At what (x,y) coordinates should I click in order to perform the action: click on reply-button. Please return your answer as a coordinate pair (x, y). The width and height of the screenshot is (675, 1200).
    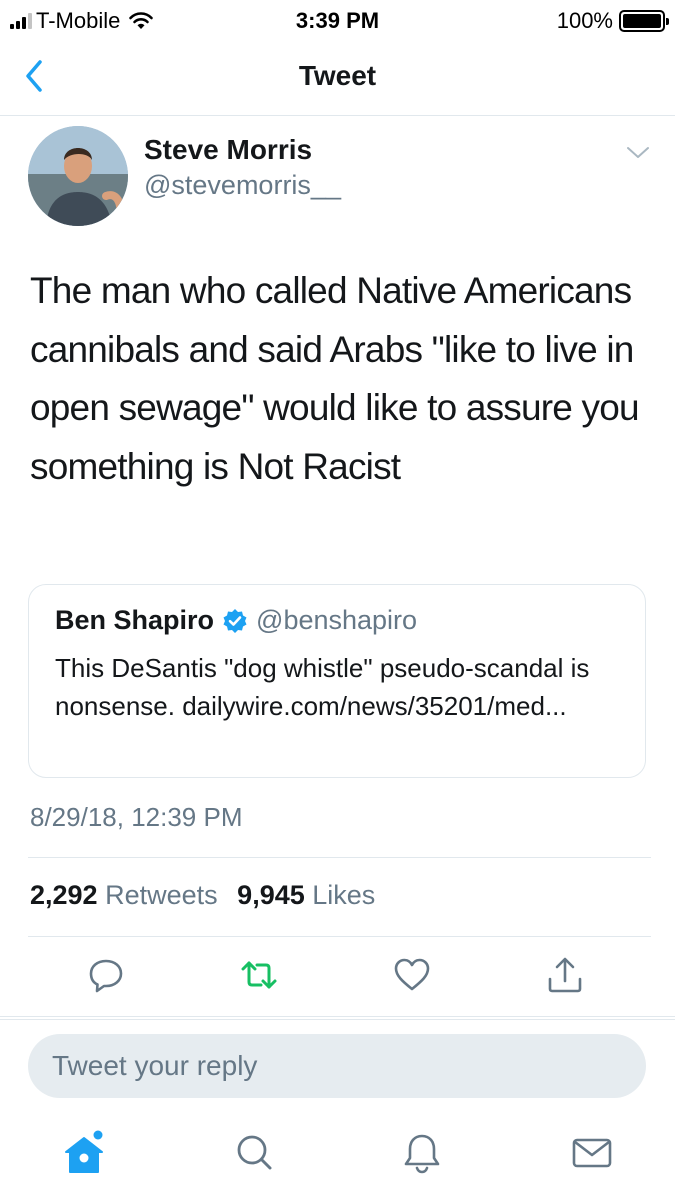
    Looking at the image, I should click on (106, 975).